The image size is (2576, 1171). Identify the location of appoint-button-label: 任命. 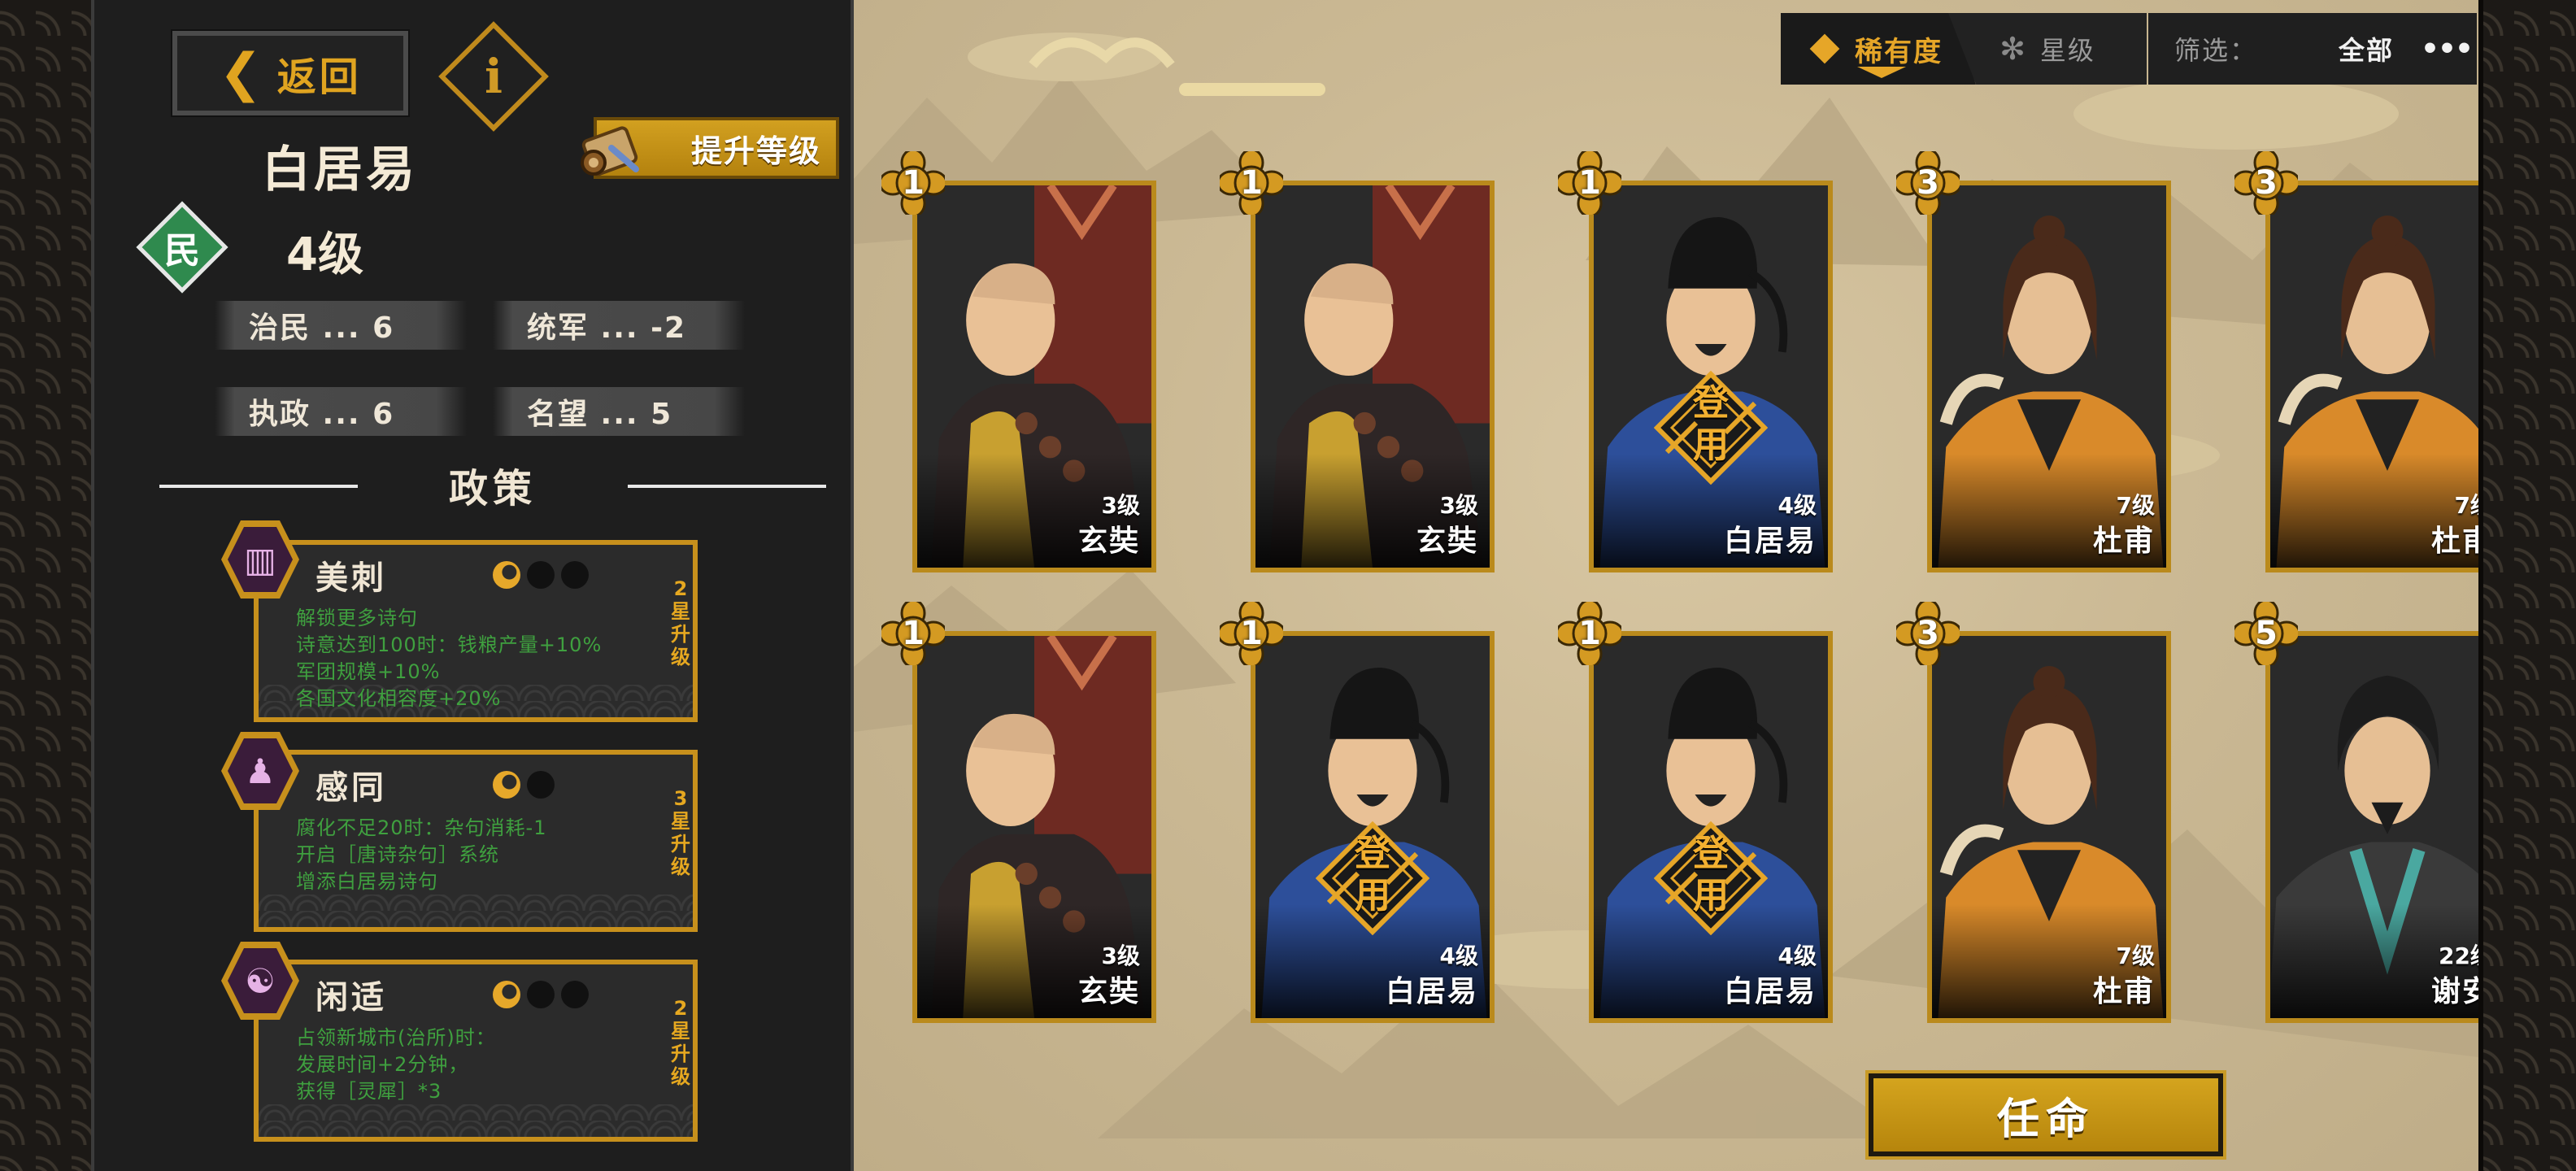
(2046, 1119).